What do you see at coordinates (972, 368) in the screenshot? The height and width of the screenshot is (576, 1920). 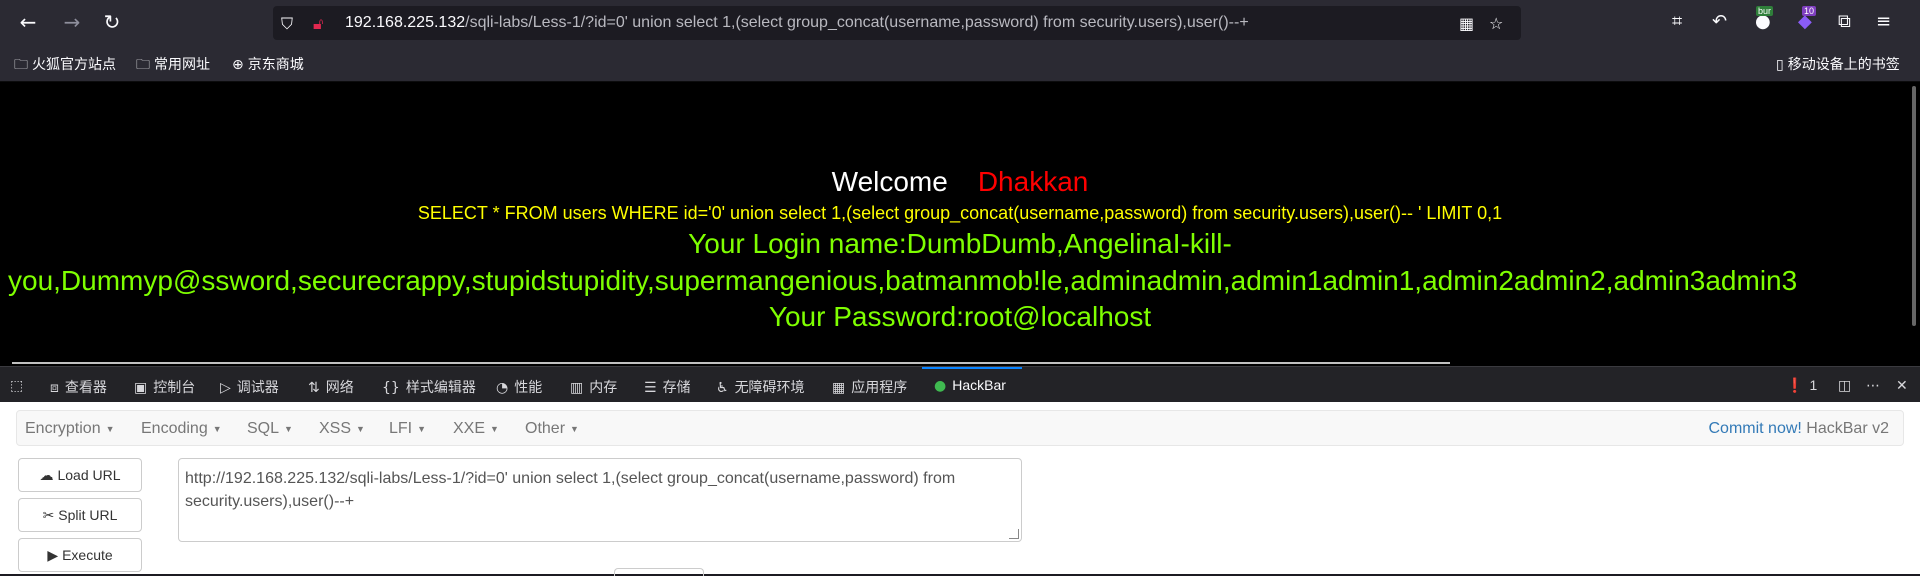 I see `active-tab-indicator` at bounding box center [972, 368].